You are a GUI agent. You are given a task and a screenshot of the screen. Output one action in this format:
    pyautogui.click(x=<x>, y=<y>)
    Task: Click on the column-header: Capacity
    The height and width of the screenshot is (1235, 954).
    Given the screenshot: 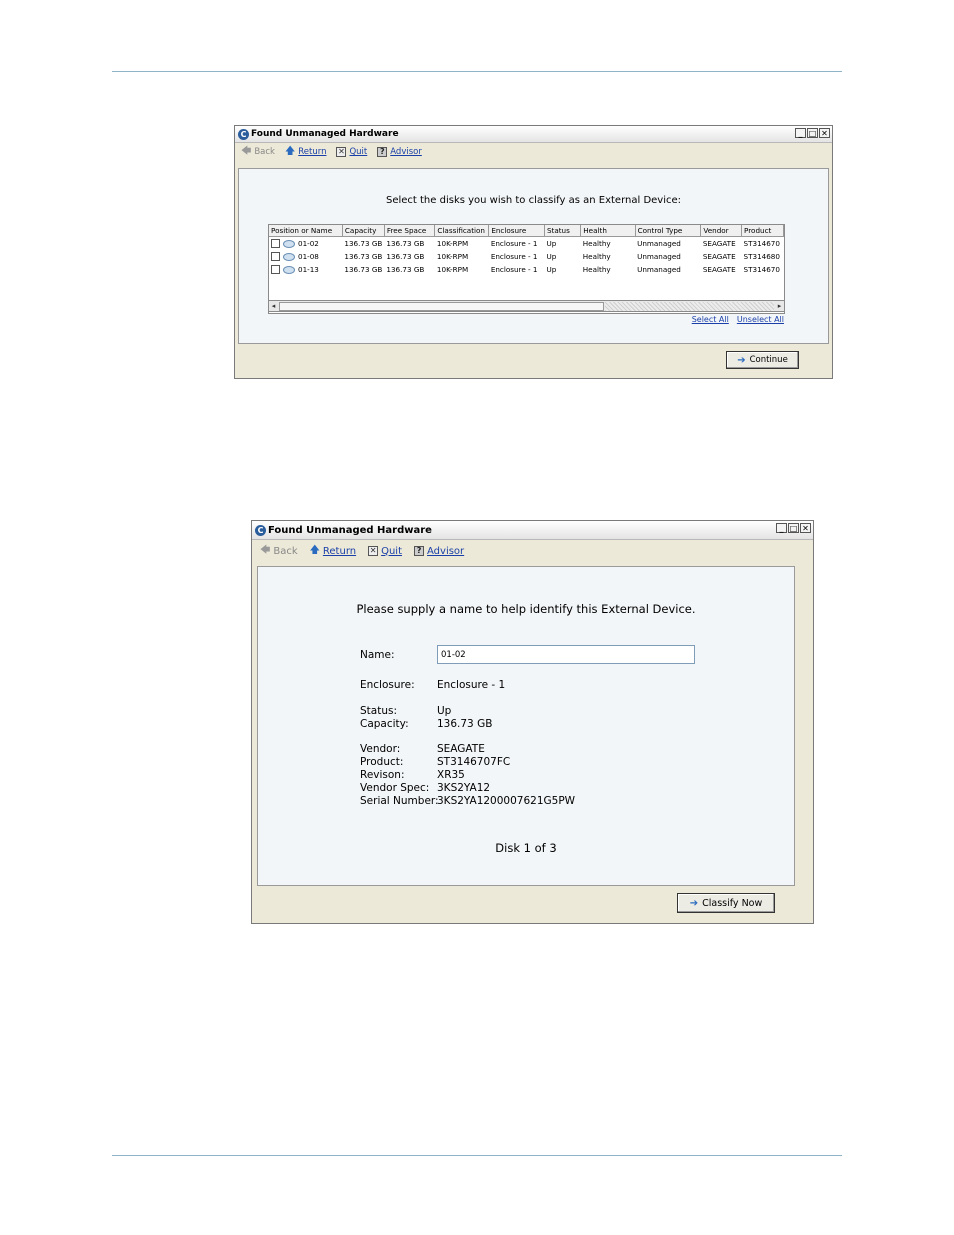 What is the action you would take?
    pyautogui.click(x=363, y=231)
    